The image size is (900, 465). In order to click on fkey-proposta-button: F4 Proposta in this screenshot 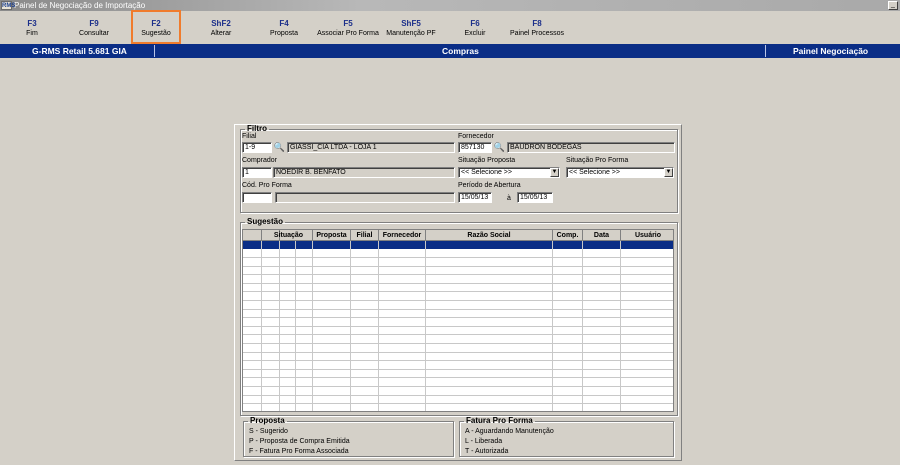, I will do `click(284, 28)`.